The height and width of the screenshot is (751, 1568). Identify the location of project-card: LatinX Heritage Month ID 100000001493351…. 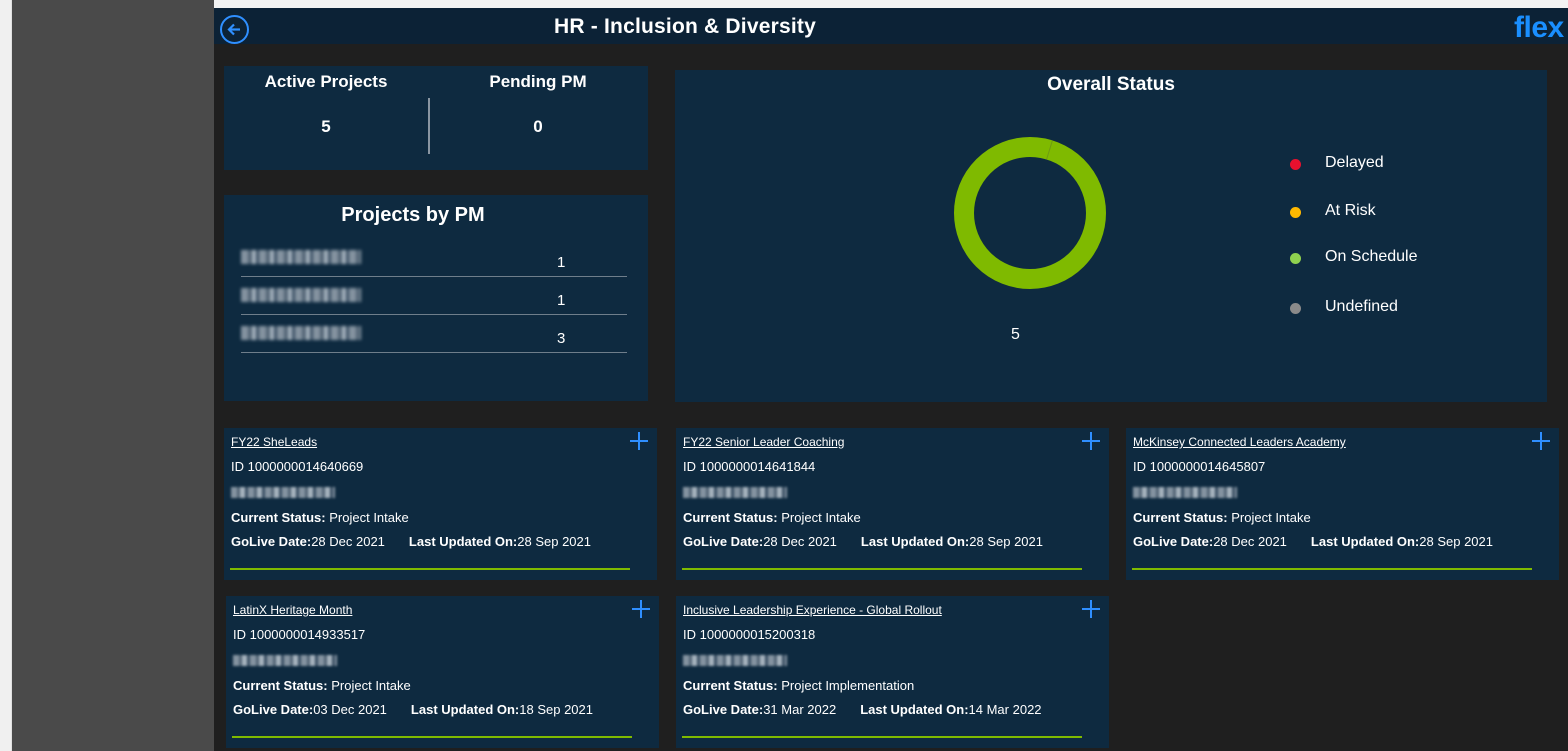
(442, 672).